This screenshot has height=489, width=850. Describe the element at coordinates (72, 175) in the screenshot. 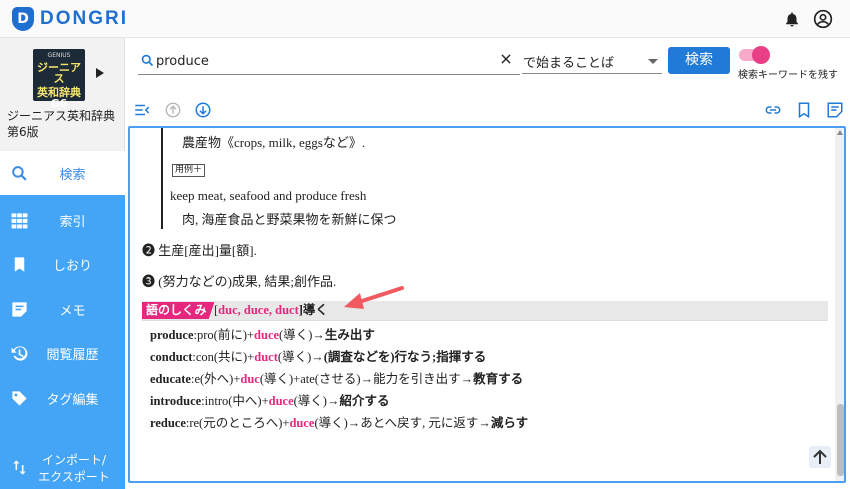

I see `nav-search-label: 検索` at that location.